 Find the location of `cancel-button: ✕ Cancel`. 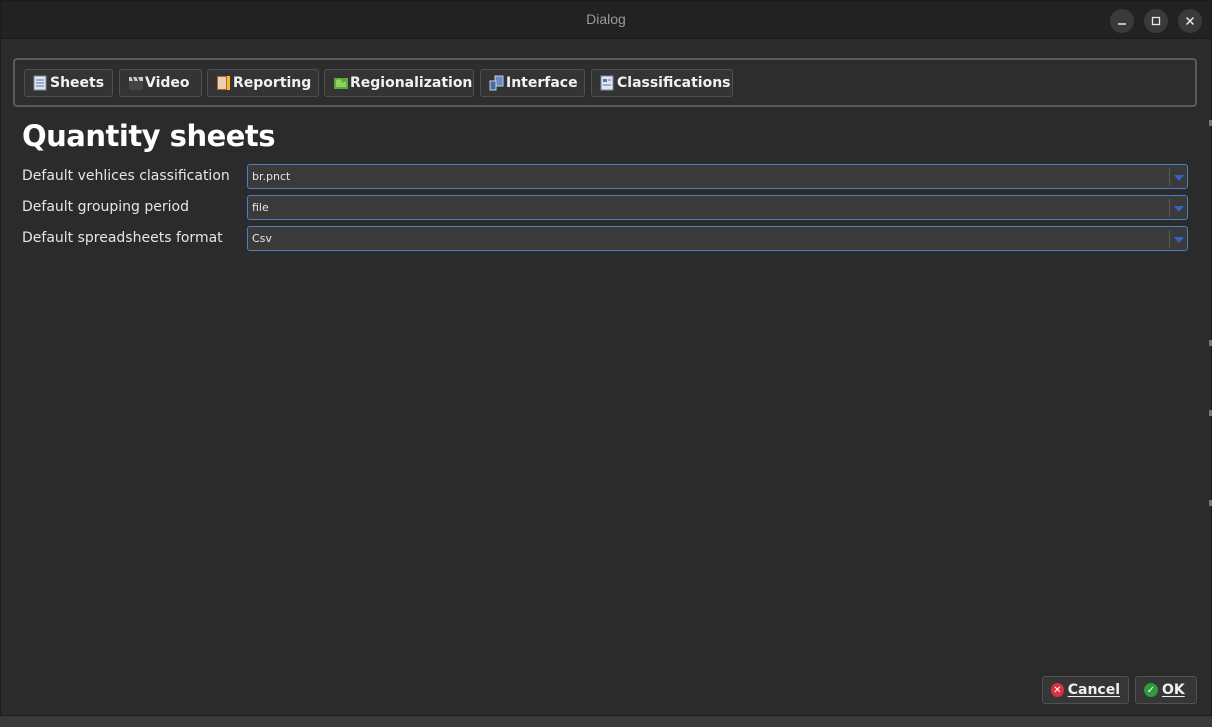

cancel-button: ✕ Cancel is located at coordinates (1085, 690).